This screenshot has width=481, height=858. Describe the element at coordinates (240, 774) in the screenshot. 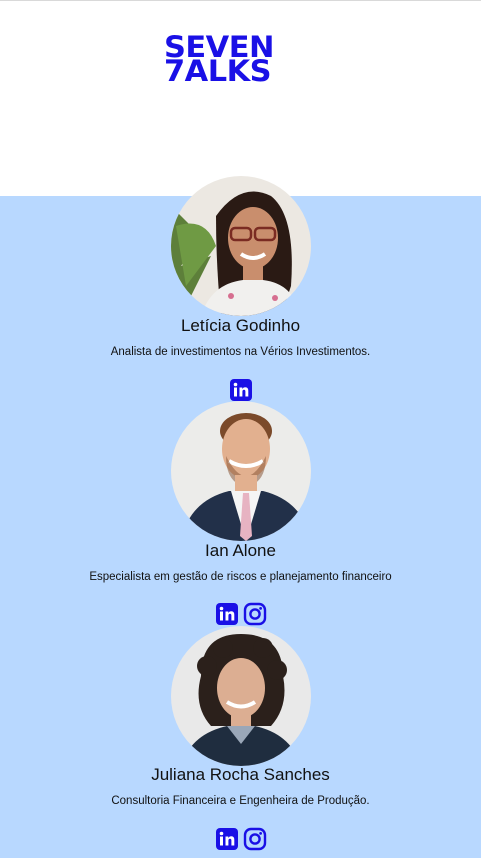

I see `speaker-name: Juliana Rocha Sanches` at that location.